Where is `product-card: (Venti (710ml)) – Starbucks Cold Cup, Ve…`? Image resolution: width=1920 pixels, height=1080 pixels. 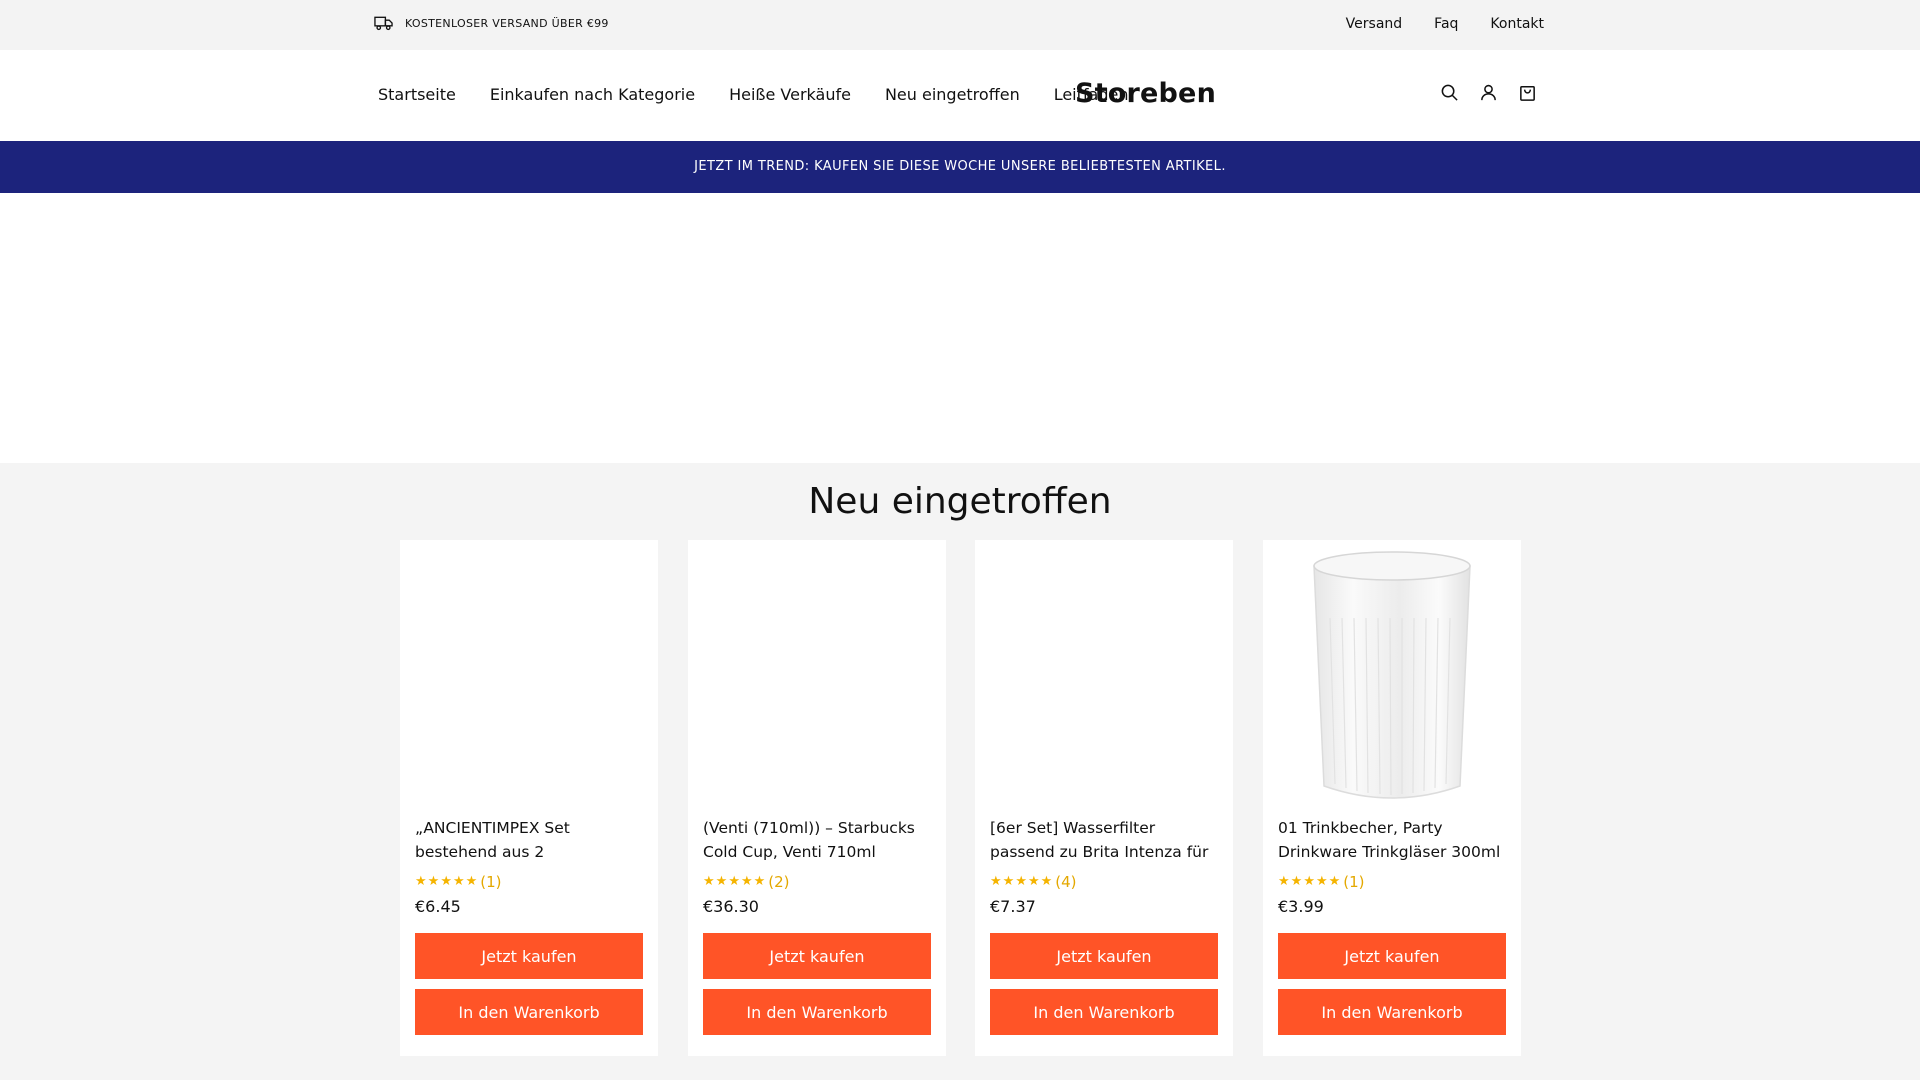
product-card: (Venti (710ml)) – Starbucks Cold Cup, Ve… is located at coordinates (817, 798).